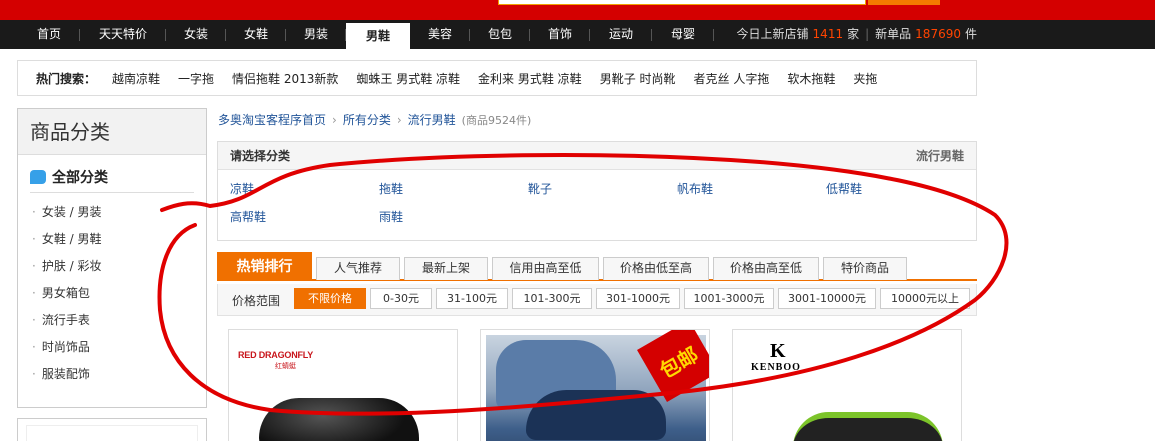  Describe the element at coordinates (673, 366) in the screenshot. I see `free-shipping-badge: 包邮` at that location.